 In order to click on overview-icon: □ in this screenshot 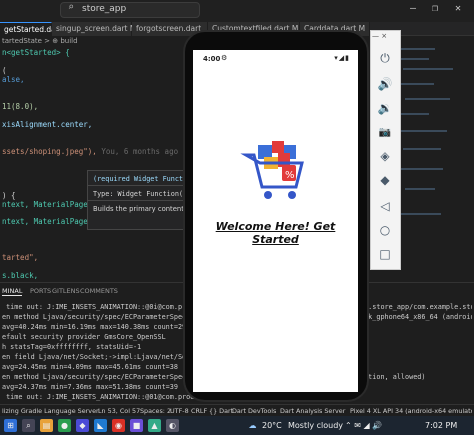, I will do `click(385, 254)`.